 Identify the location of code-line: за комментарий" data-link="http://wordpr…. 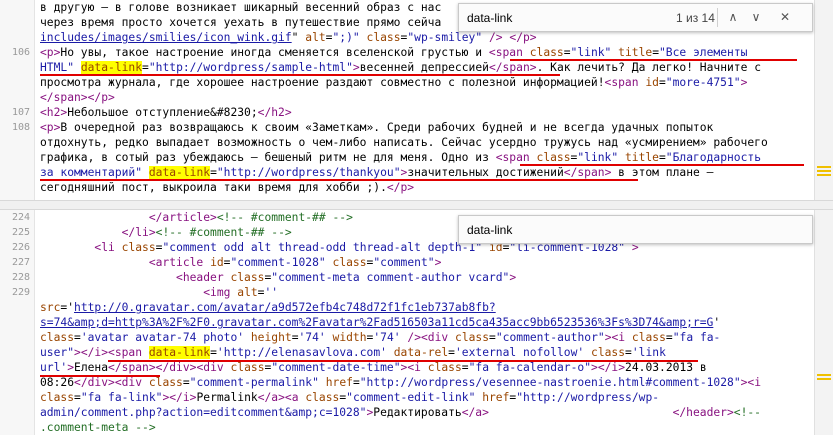
(426, 172).